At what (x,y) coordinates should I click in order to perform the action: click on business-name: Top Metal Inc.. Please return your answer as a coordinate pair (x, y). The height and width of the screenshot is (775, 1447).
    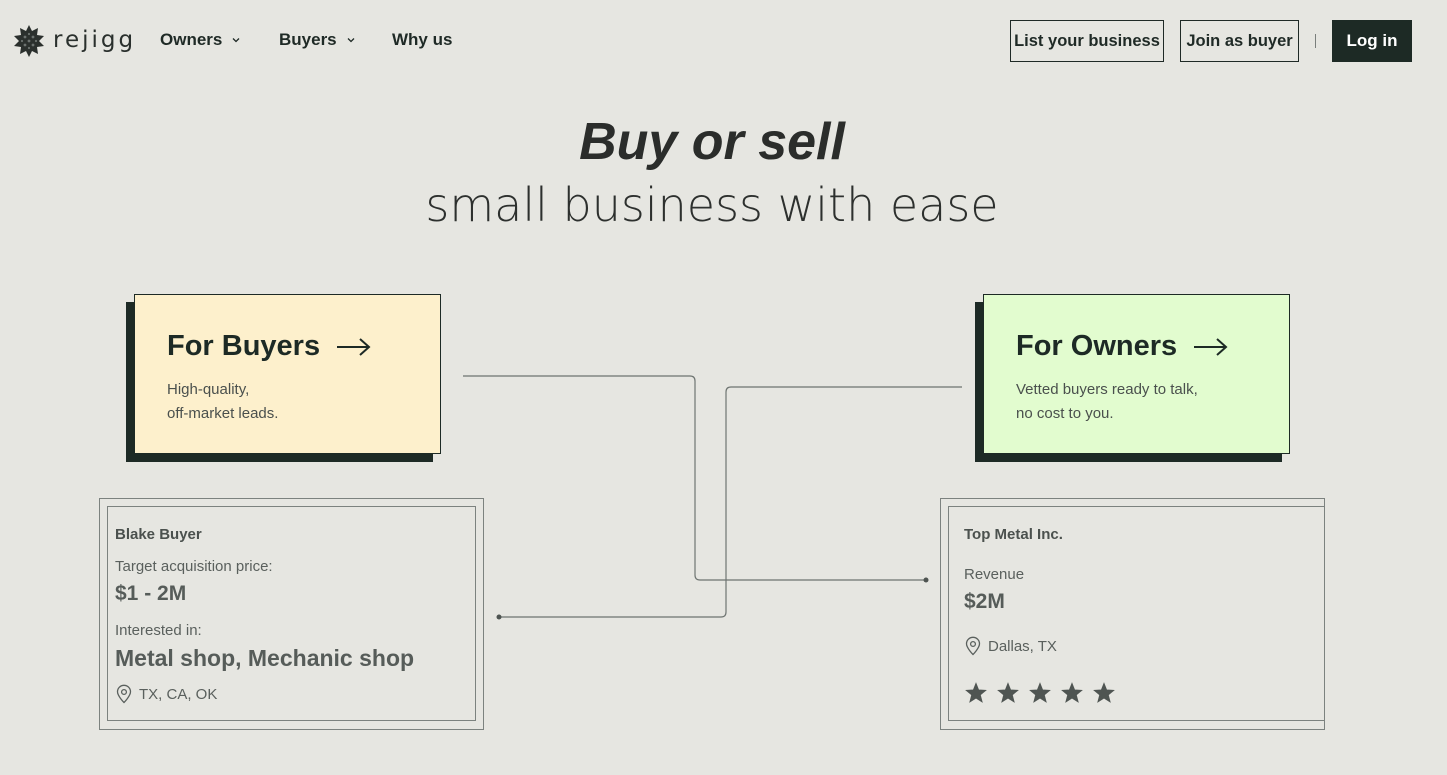
    Looking at the image, I should click on (1013, 534).